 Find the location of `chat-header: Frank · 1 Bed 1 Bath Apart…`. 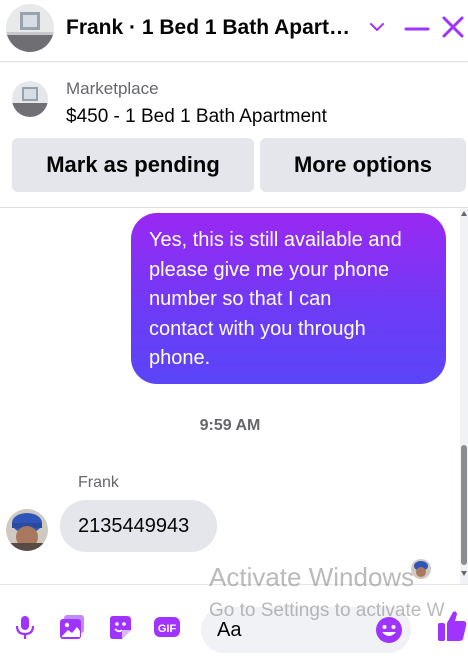

chat-header: Frank · 1 Bed 1 Bath Apart… is located at coordinates (234, 31).